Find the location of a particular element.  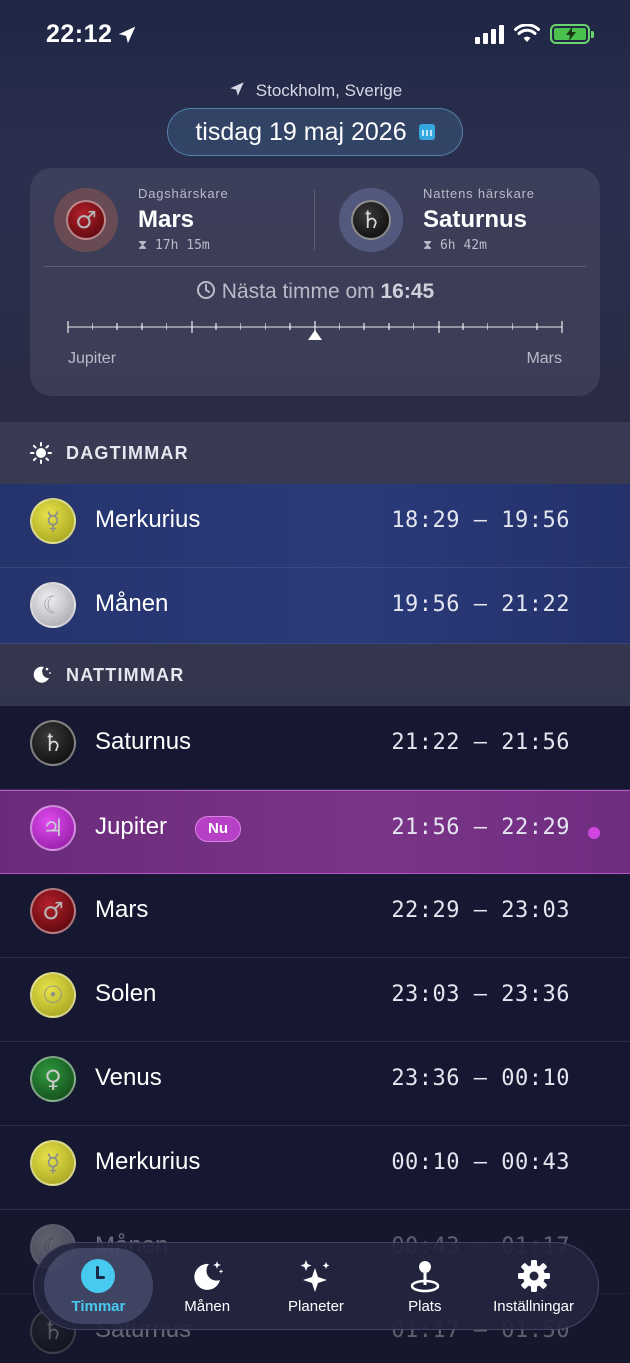

hour-row: ♄ Saturnus 21:22 – 21:56 is located at coordinates (315, 748).